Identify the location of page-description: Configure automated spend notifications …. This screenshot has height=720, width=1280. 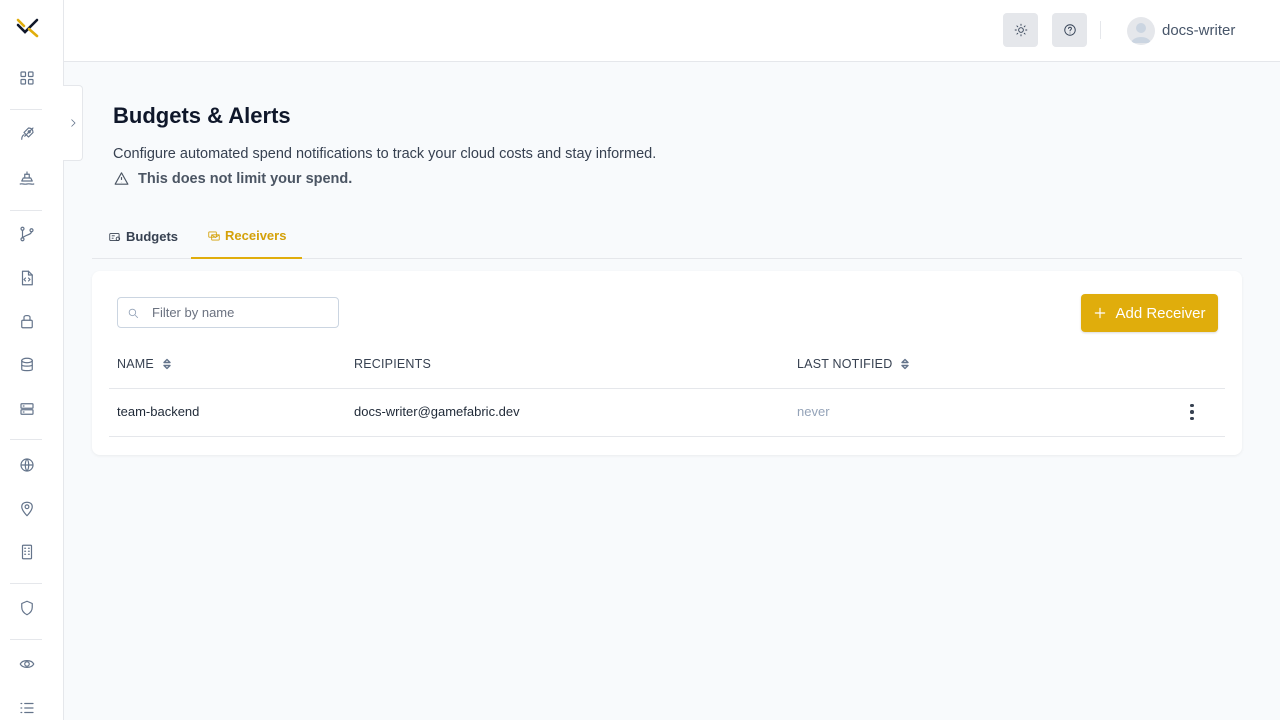
(385, 154).